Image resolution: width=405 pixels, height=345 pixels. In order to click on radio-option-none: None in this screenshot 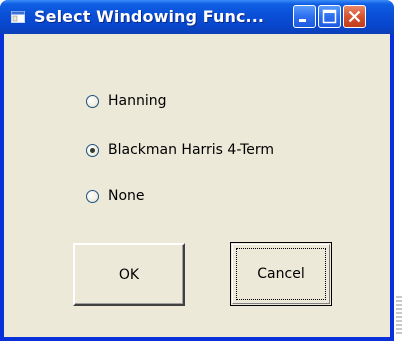, I will do `click(115, 196)`.